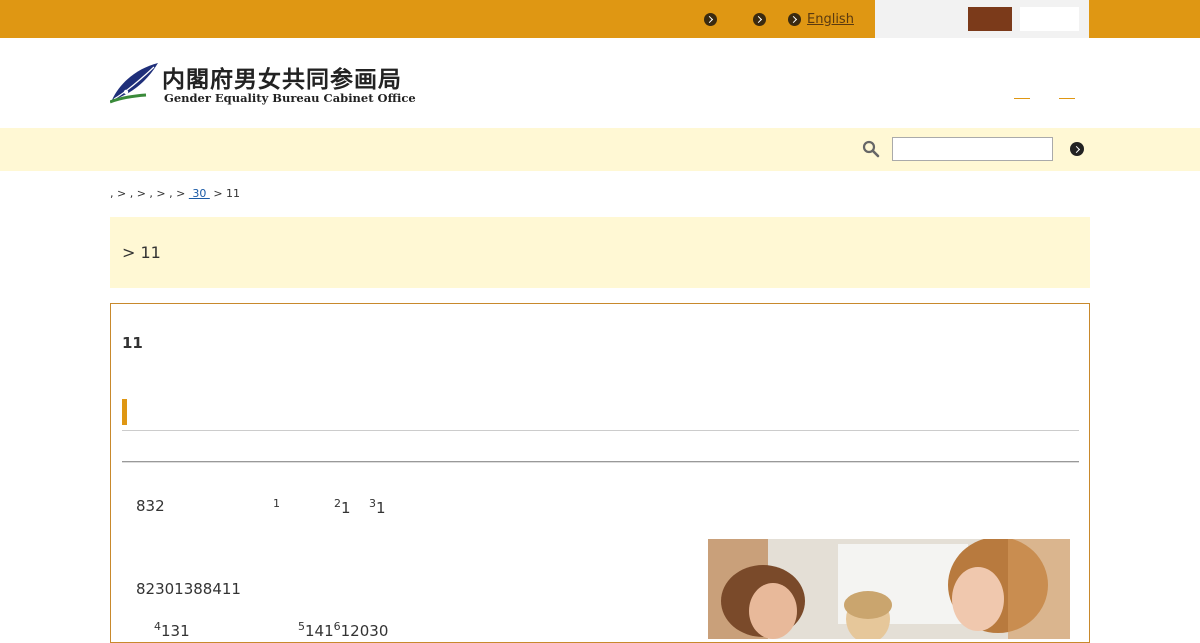 This screenshot has height=643, width=1200. What do you see at coordinates (830, 19) in the screenshot?
I see `english-link-label: English` at bounding box center [830, 19].